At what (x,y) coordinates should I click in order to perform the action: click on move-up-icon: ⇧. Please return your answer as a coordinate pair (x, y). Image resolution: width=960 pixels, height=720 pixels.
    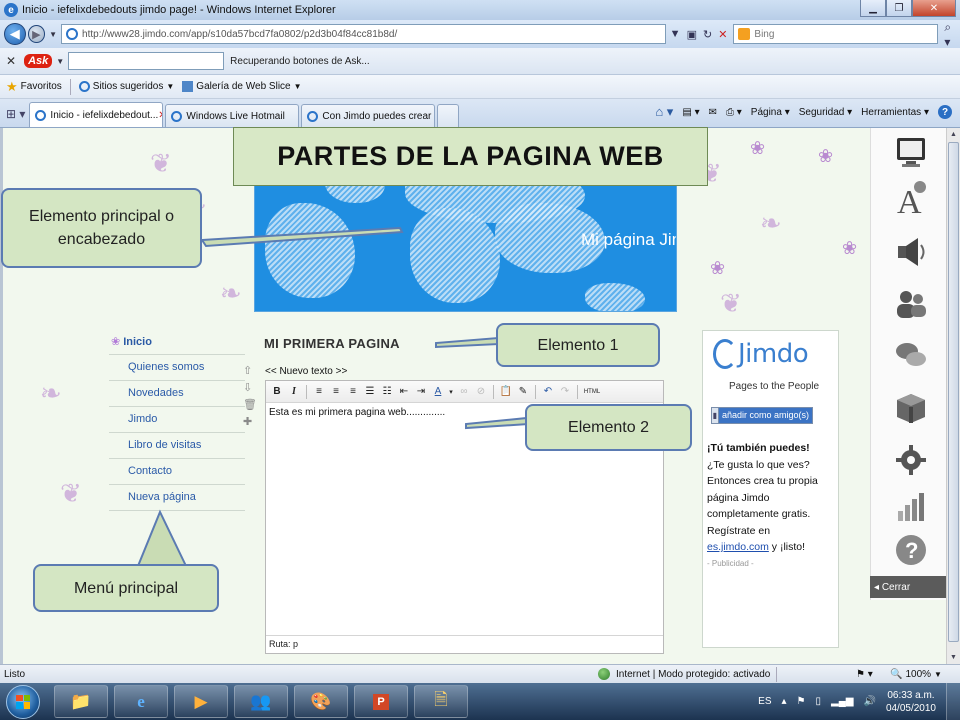
    Looking at the image, I should click on (250, 370).